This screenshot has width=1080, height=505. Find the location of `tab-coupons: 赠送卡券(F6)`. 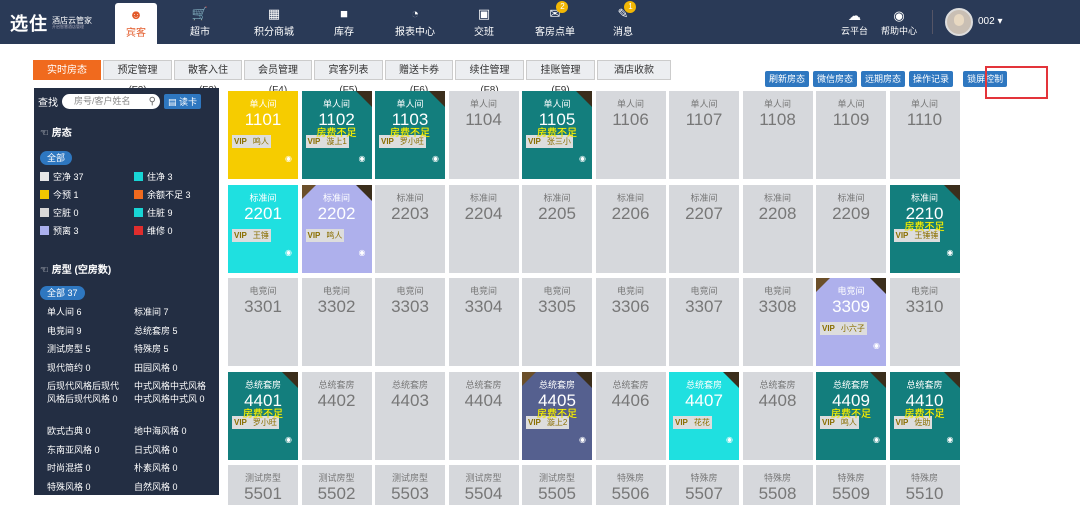

tab-coupons: 赠送卡券(F6) is located at coordinates (419, 78).